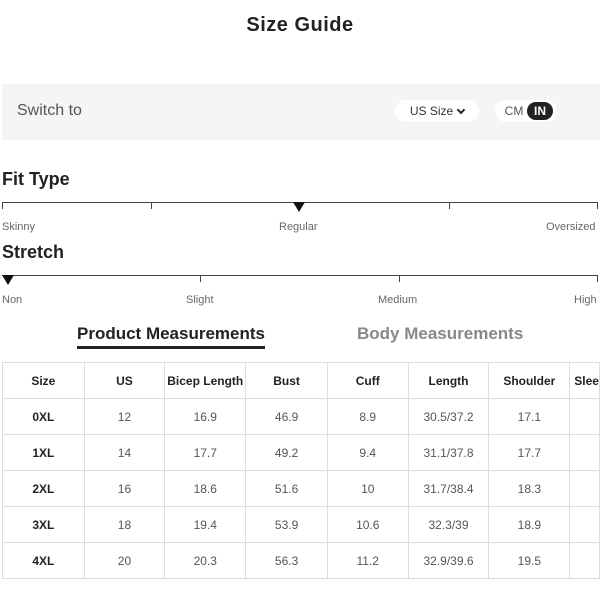 The width and height of the screenshot is (600, 600). I want to click on cell-bicep-length: 19.4, so click(205, 524).